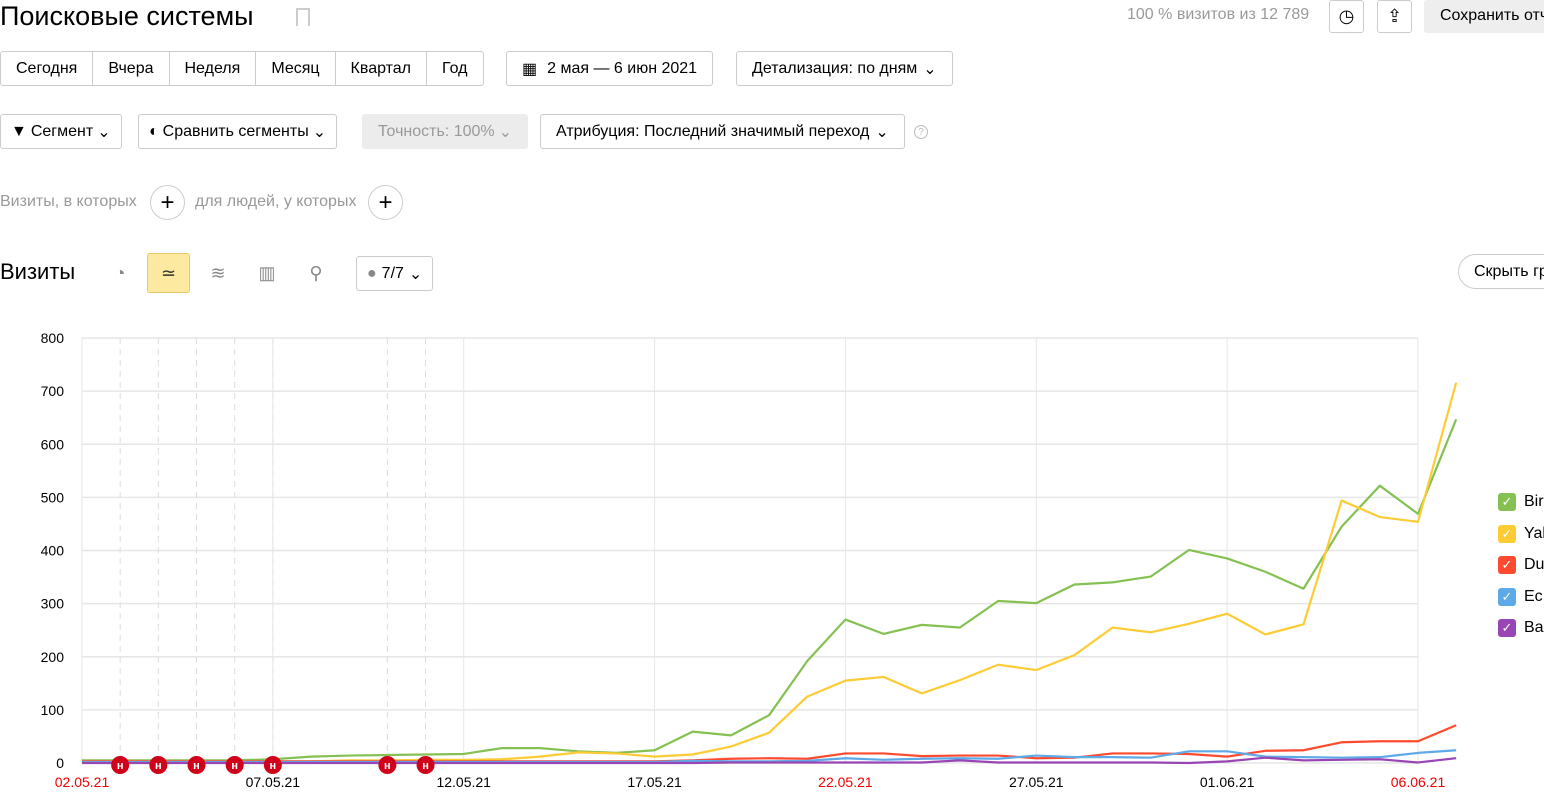 Image resolution: width=1544 pixels, height=797 pixels. I want to click on legend-label: Ec, so click(1533, 596).